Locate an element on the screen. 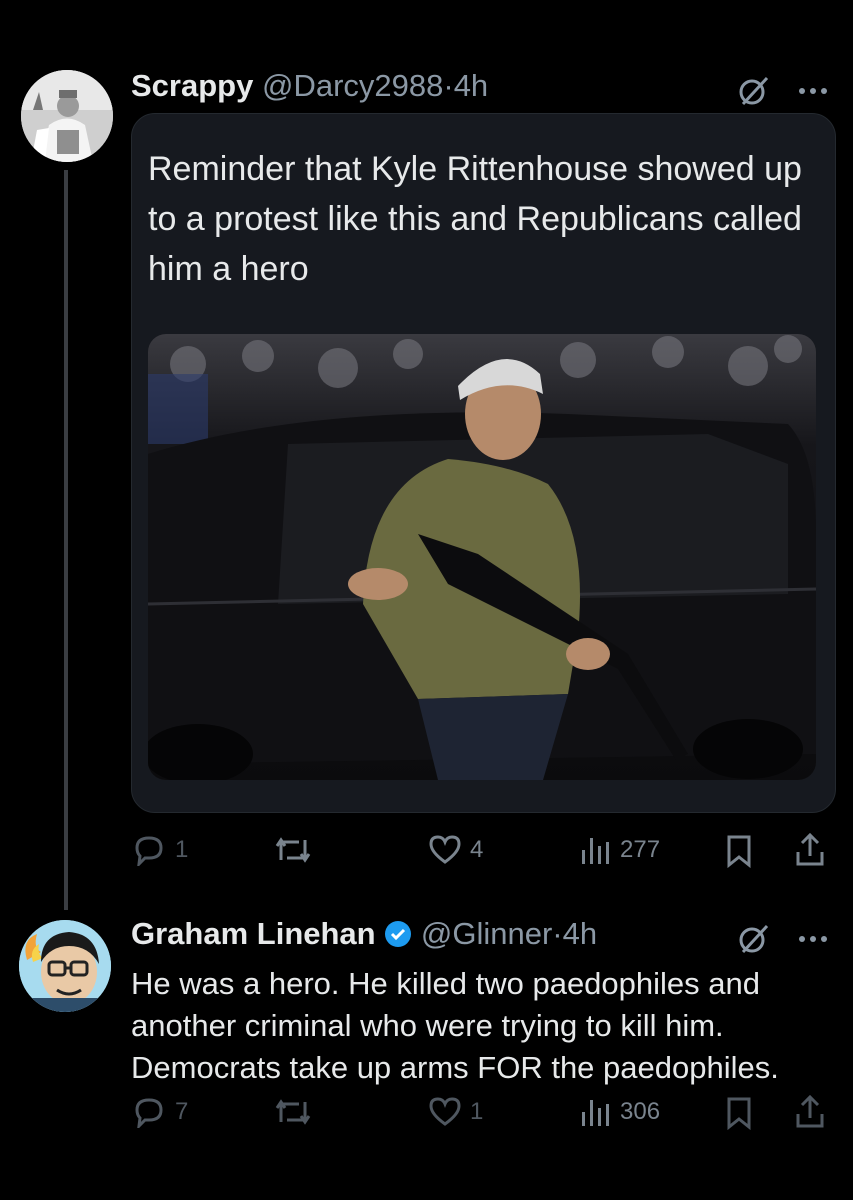 The width and height of the screenshot is (853, 1200). like-count: 1 is located at coordinates (477, 1111).